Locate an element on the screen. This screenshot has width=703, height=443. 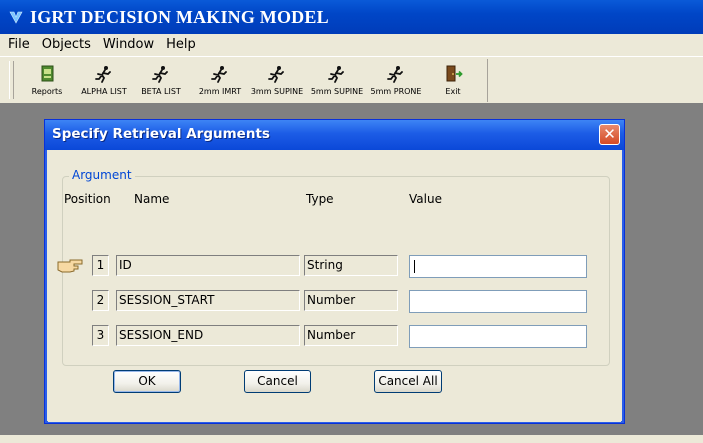
3mm-supine-button-label: 3mm SUPINE is located at coordinates (277, 91).